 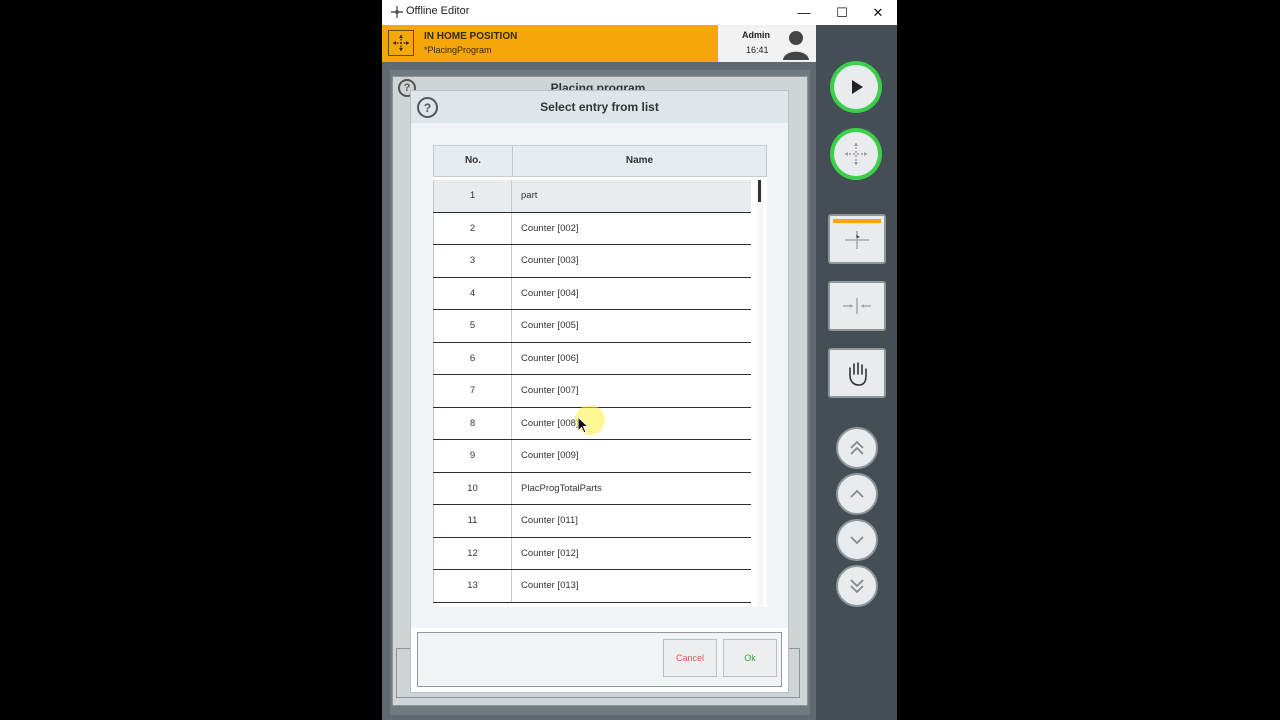 What do you see at coordinates (842, 12) in the screenshot?
I see `maximize-button: ☐` at bounding box center [842, 12].